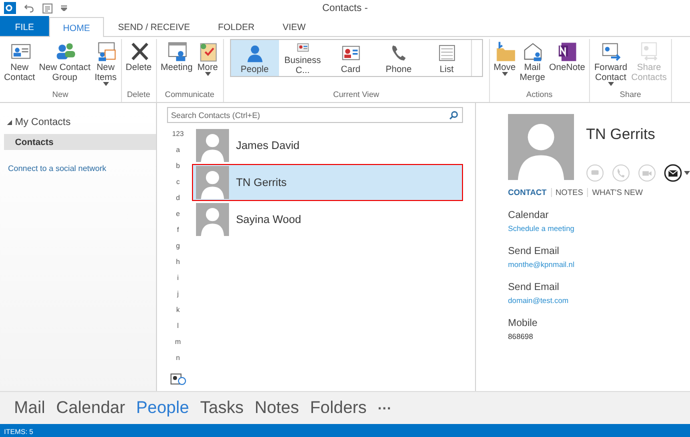  What do you see at coordinates (207, 64) in the screenshot?
I see `ribbon-button: More` at bounding box center [207, 64].